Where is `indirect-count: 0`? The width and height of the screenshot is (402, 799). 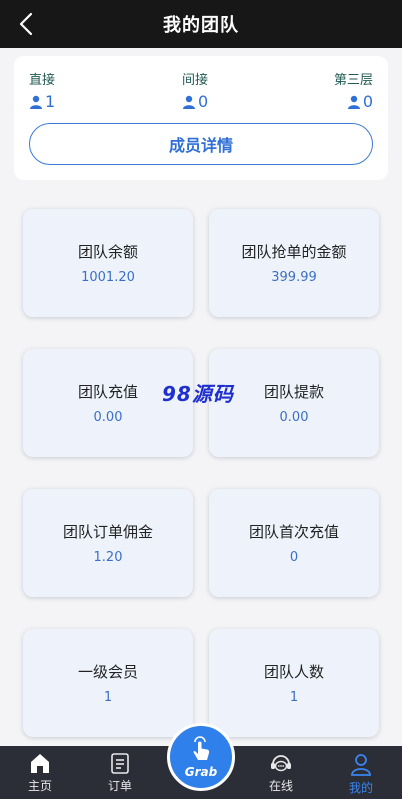
indirect-count: 0 is located at coordinates (203, 101).